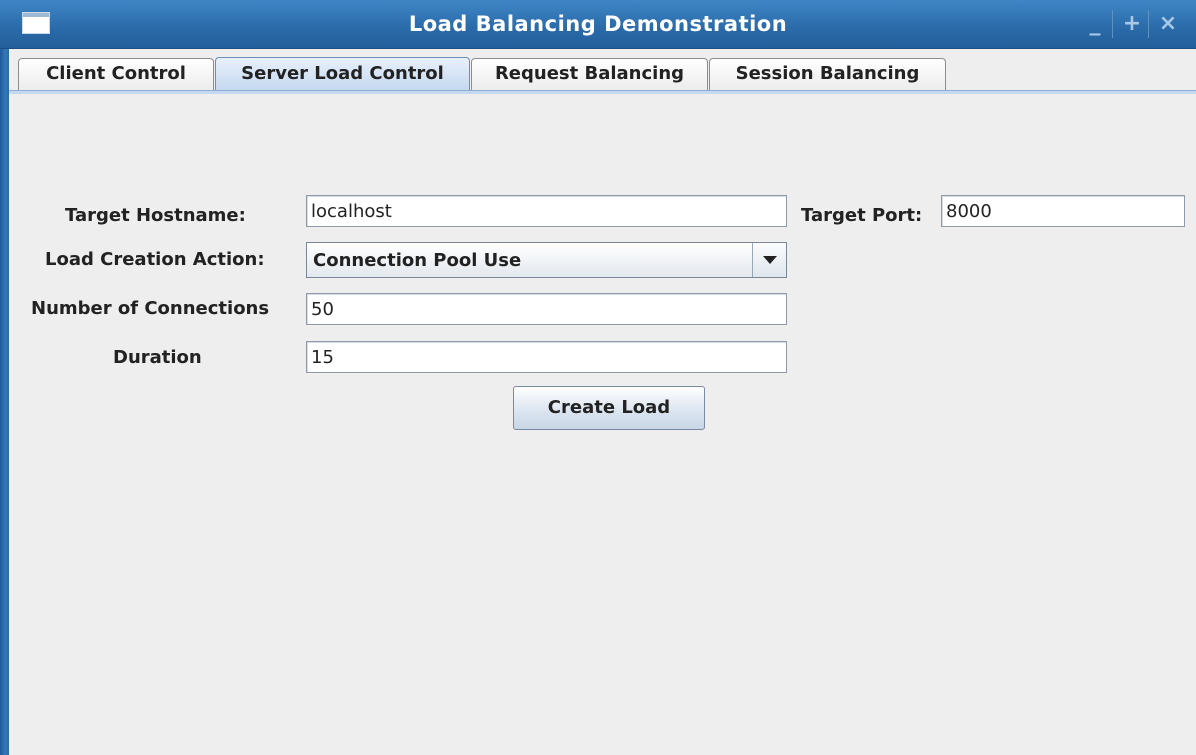  Describe the element at coordinates (1132, 24) in the screenshot. I see `maximize-button: +` at that location.